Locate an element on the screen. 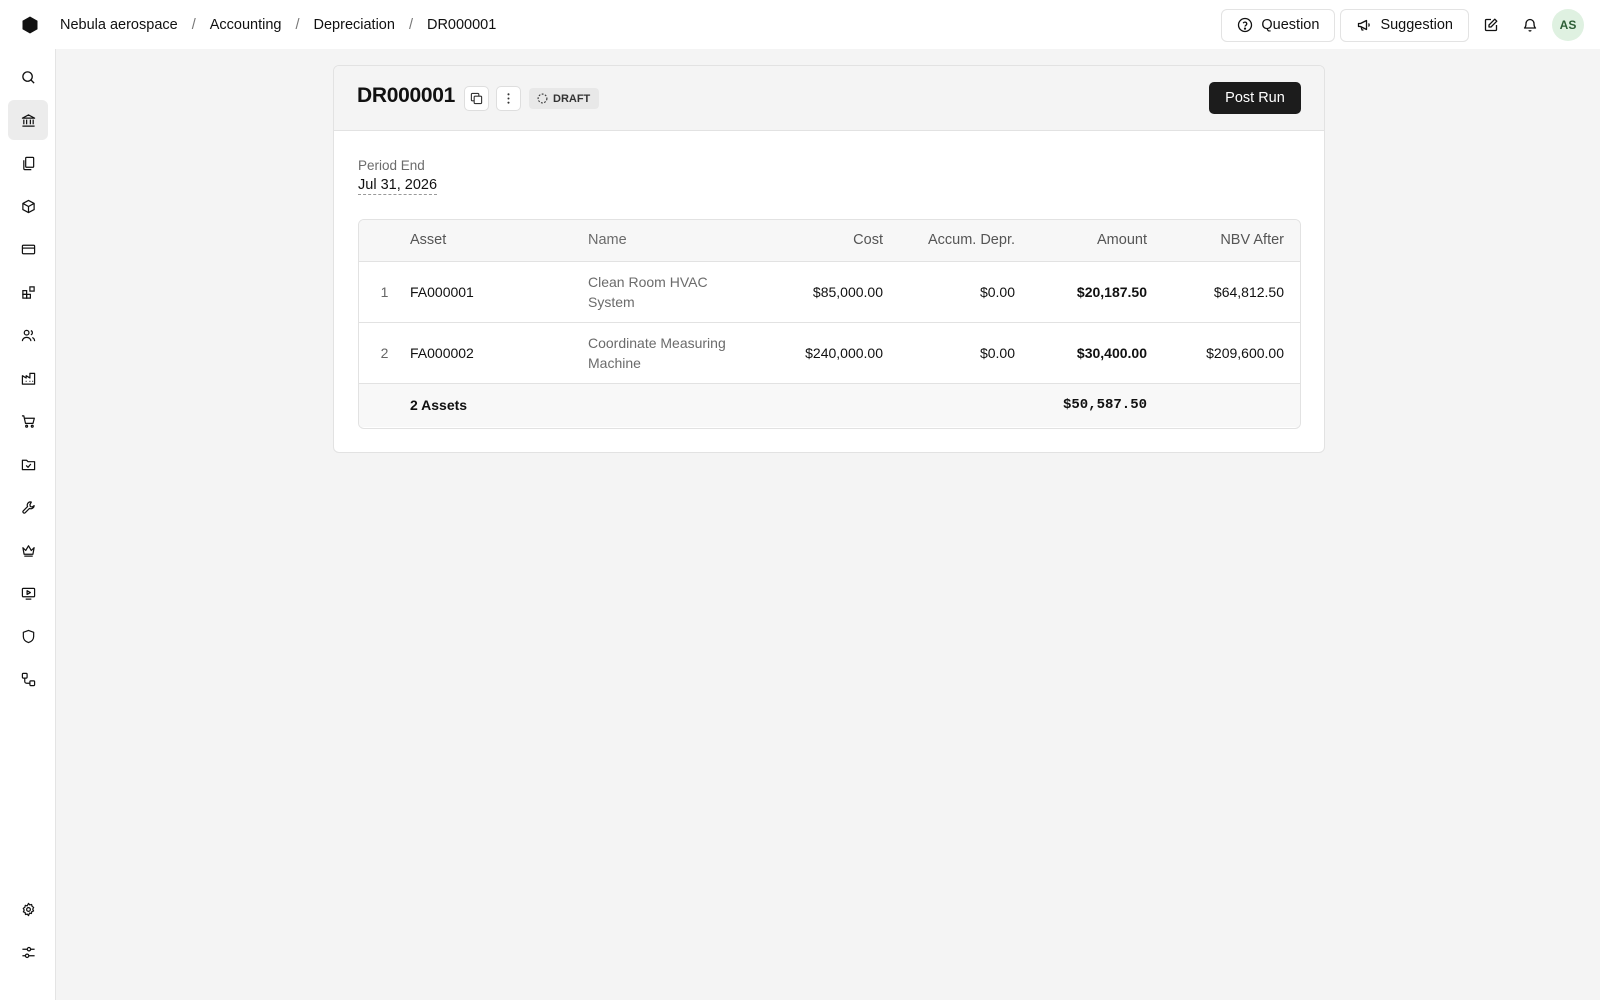 The width and height of the screenshot is (1600, 1000). sidebar-item-preferences is located at coordinates (28, 952).